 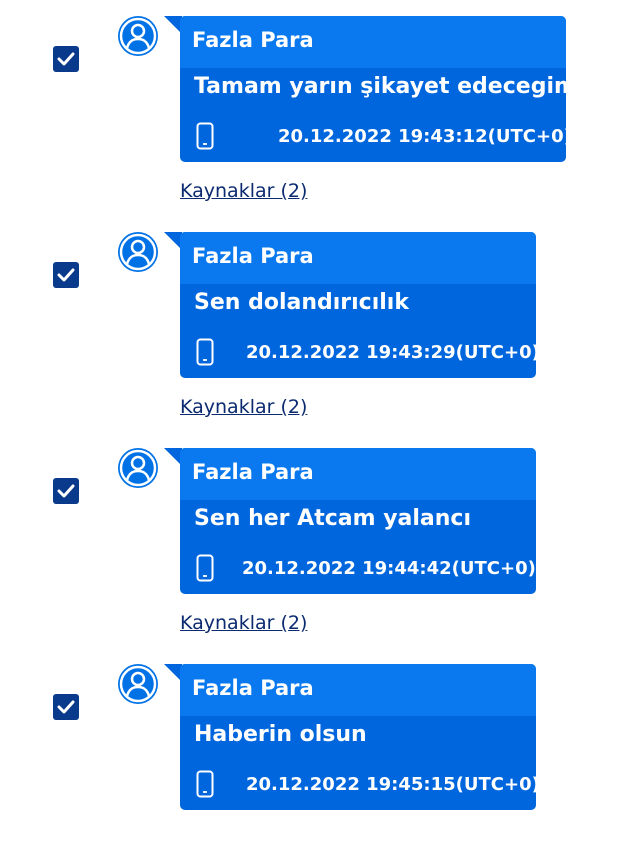 I want to click on message-text: Haberin olsun, so click(x=280, y=734).